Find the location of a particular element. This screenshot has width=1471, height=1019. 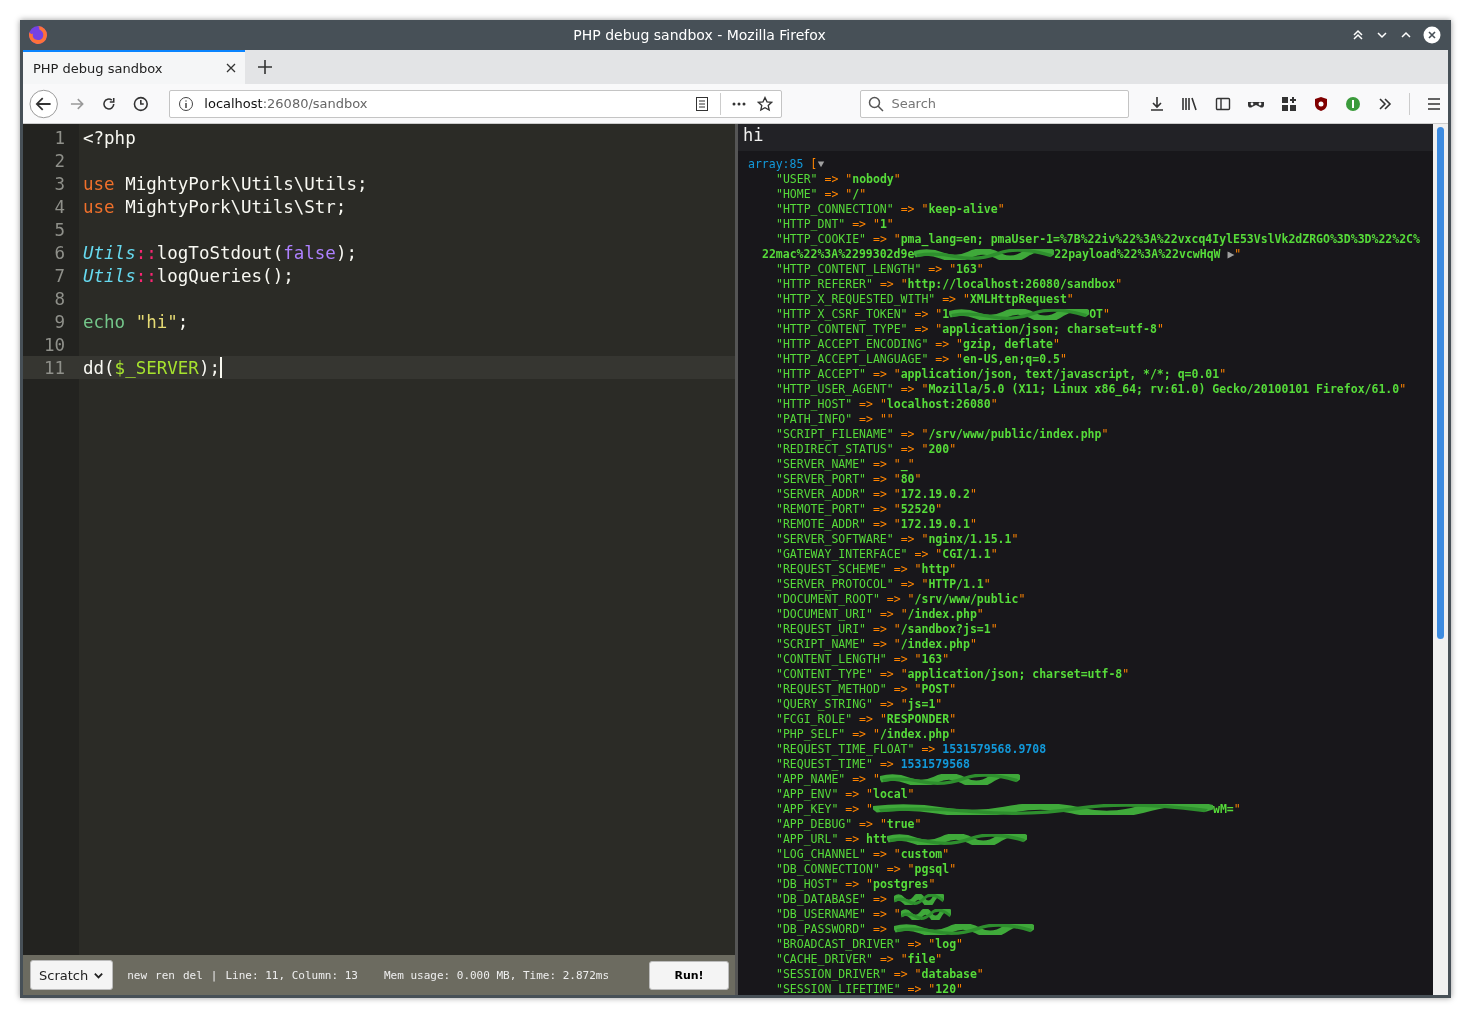

dump-entry: "HTTP_CONTENT_TYPE" => "application/json; charset=utf-8" is located at coordinates (970, 329).